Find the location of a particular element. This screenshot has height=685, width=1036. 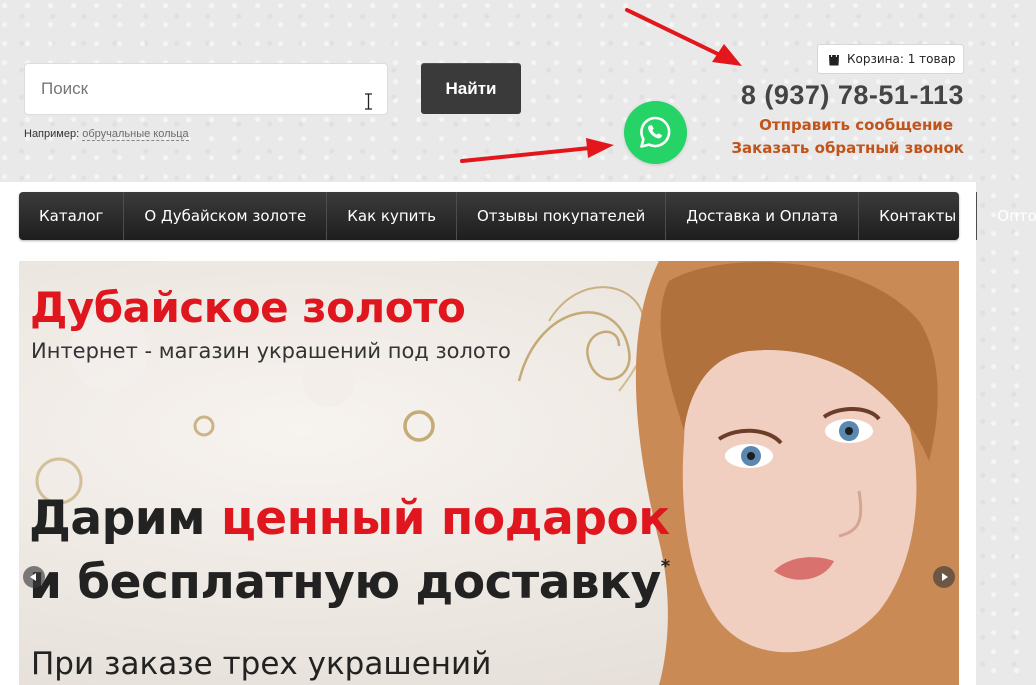

banner-condition: При заказе трех украшений is located at coordinates (261, 664).